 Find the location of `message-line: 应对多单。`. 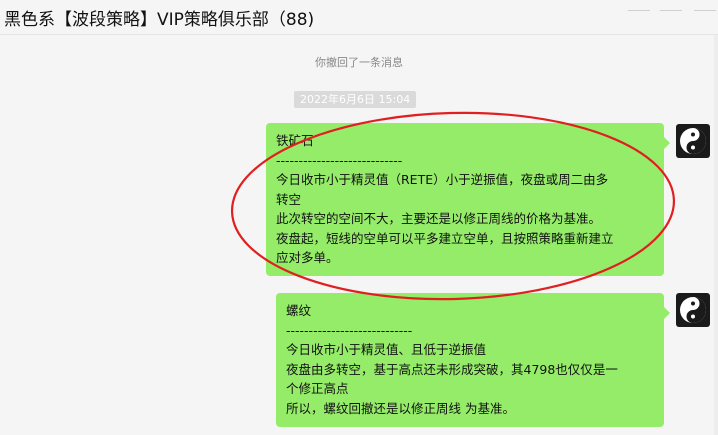

message-line: 应对多单。 is located at coordinates (307, 257).